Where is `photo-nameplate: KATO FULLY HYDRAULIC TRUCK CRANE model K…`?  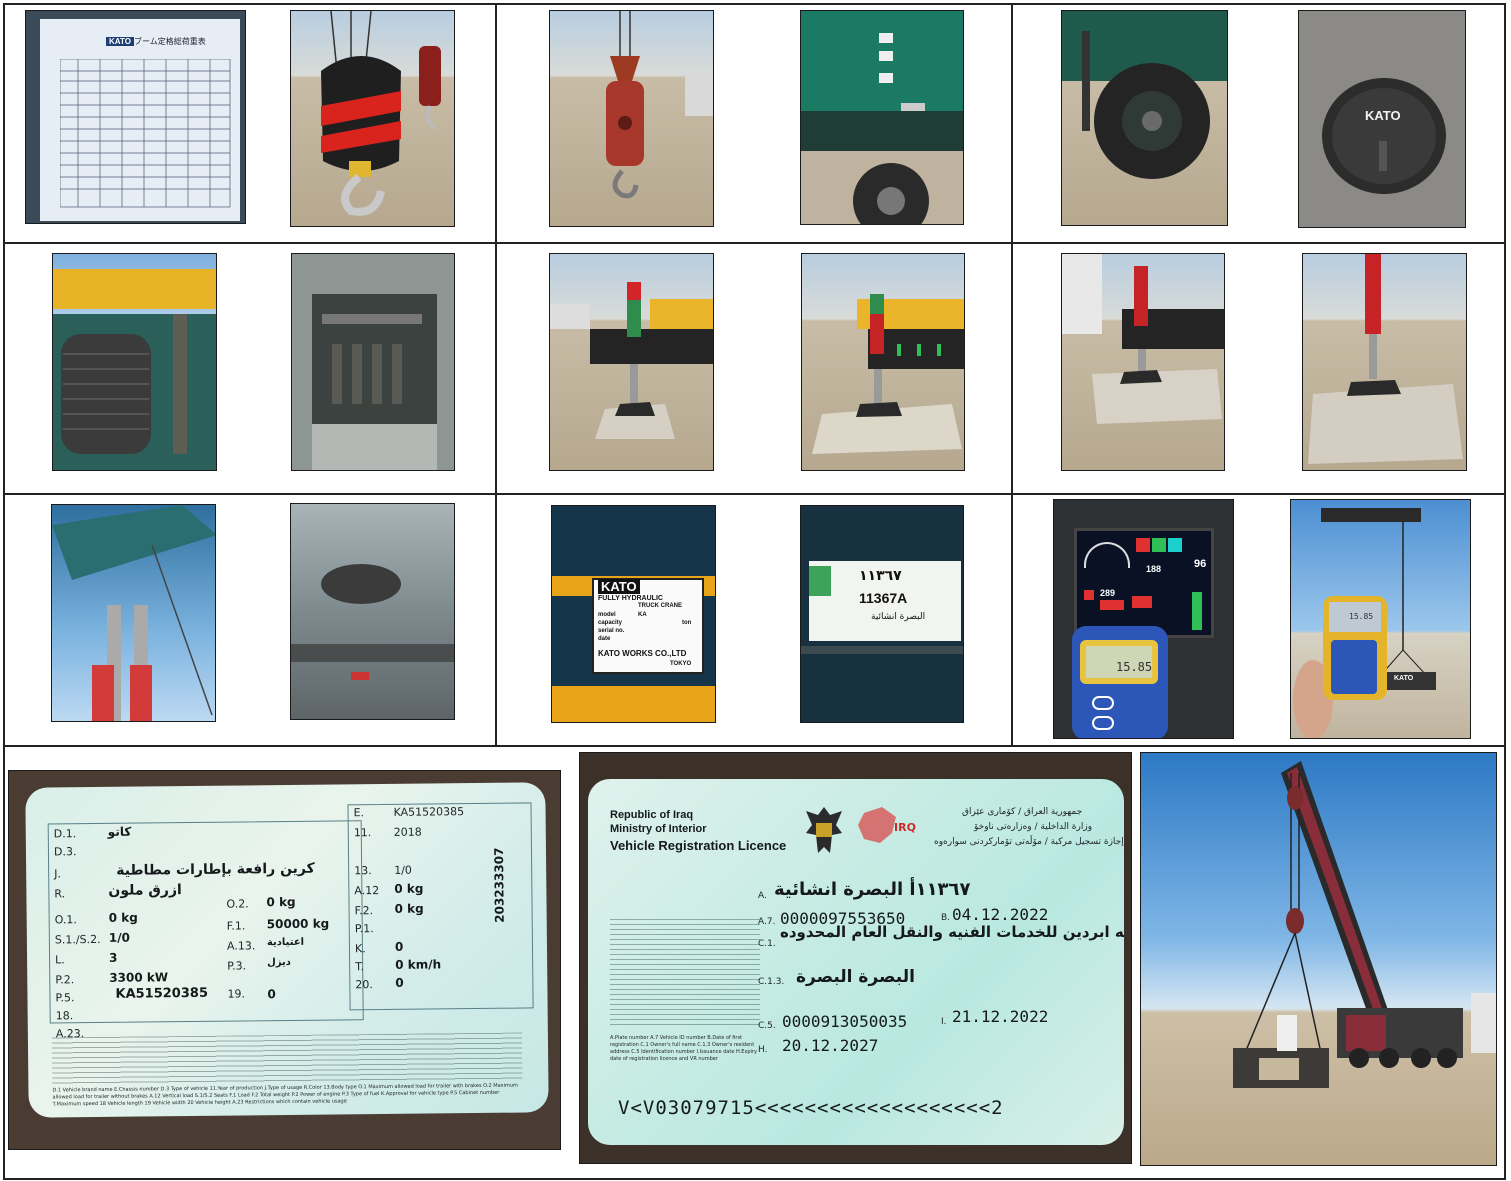
photo-nameplate: KATO FULLY HYDRAULIC TRUCK CRANE model K… is located at coordinates (633, 614).